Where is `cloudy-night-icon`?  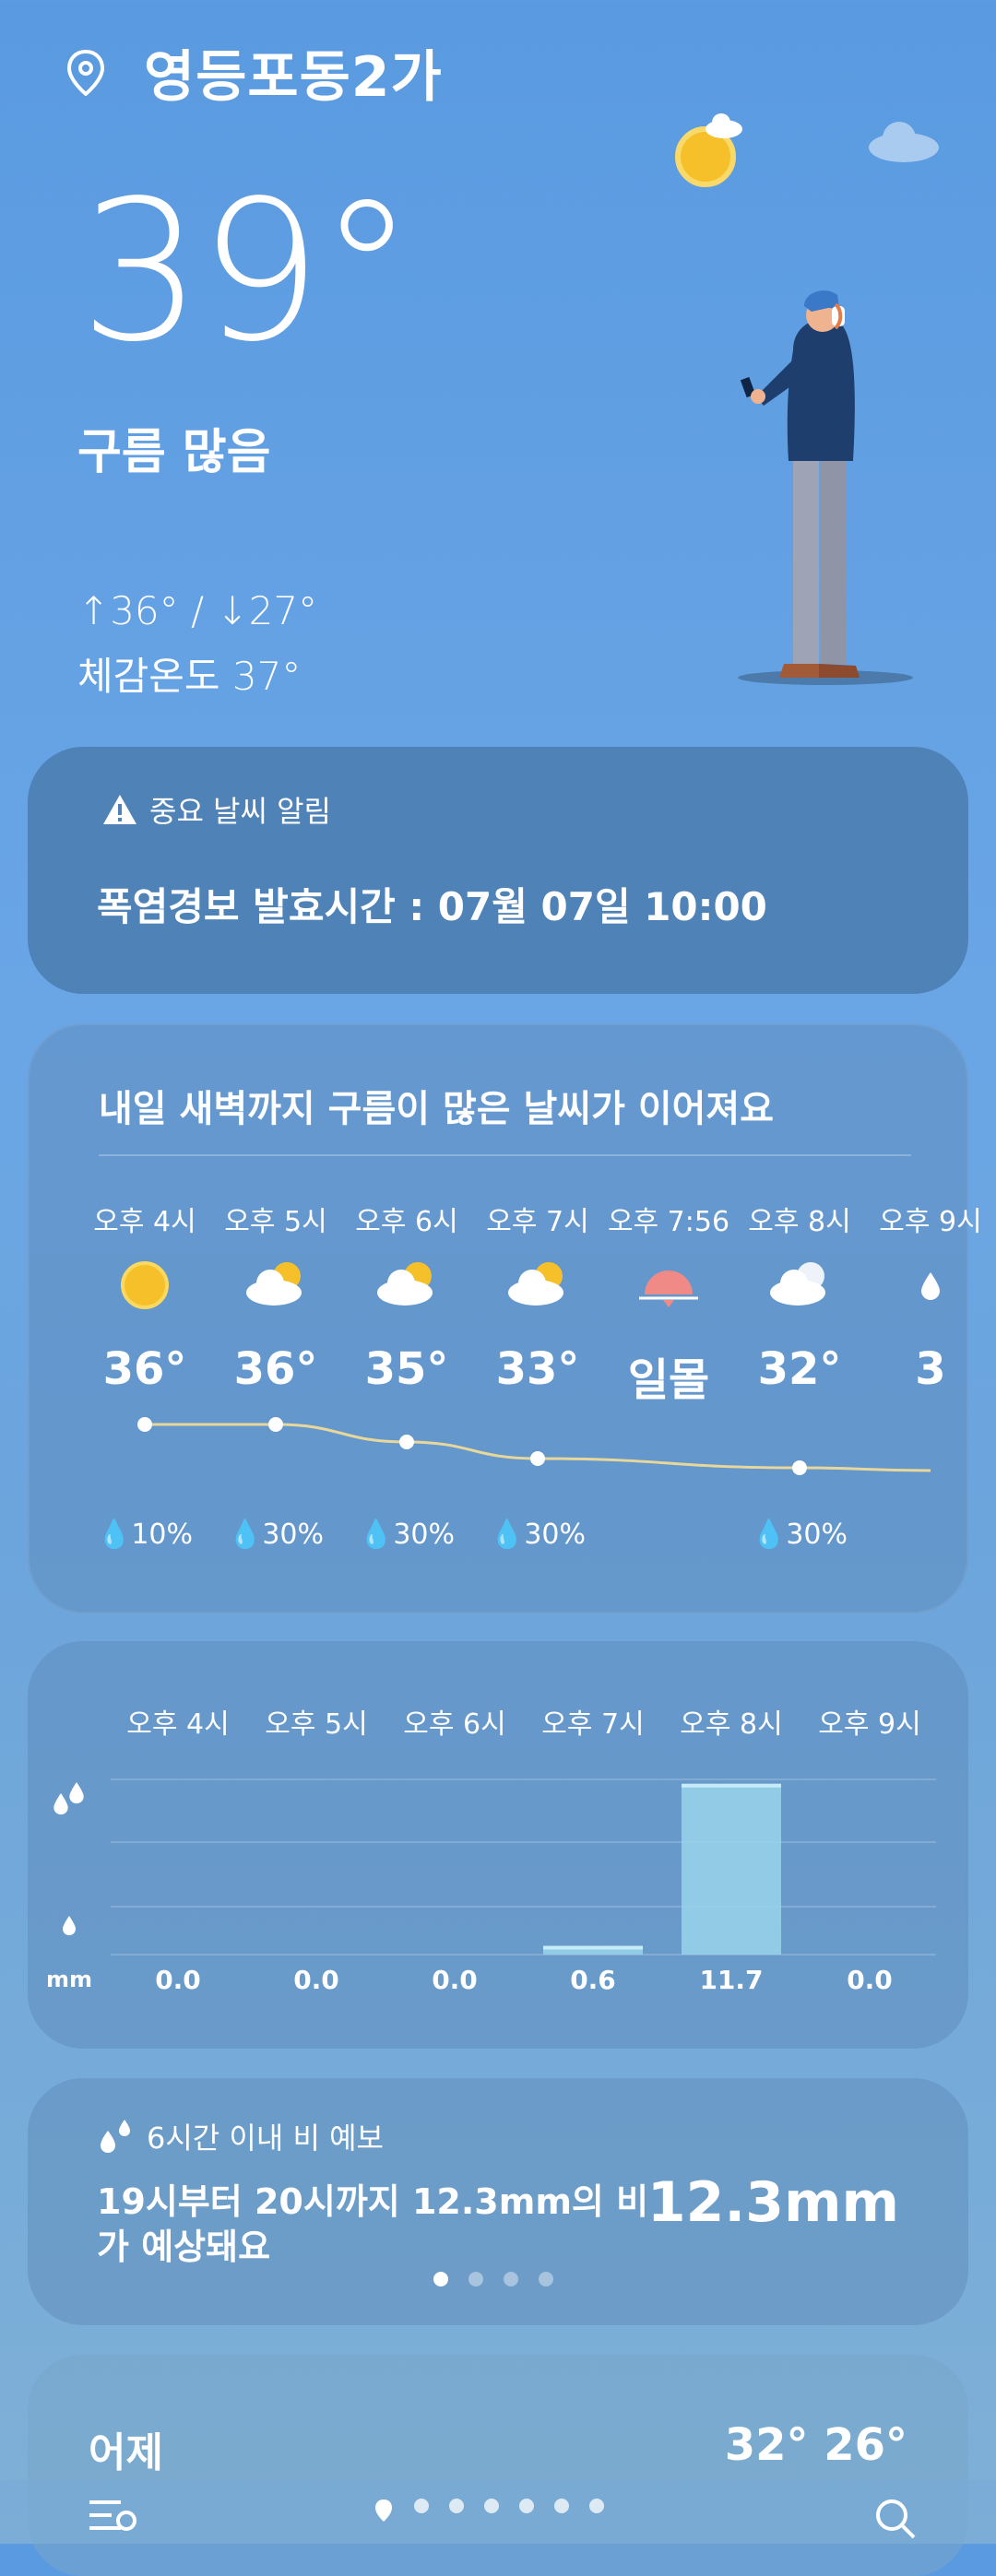
cloudy-night-icon is located at coordinates (797, 1284).